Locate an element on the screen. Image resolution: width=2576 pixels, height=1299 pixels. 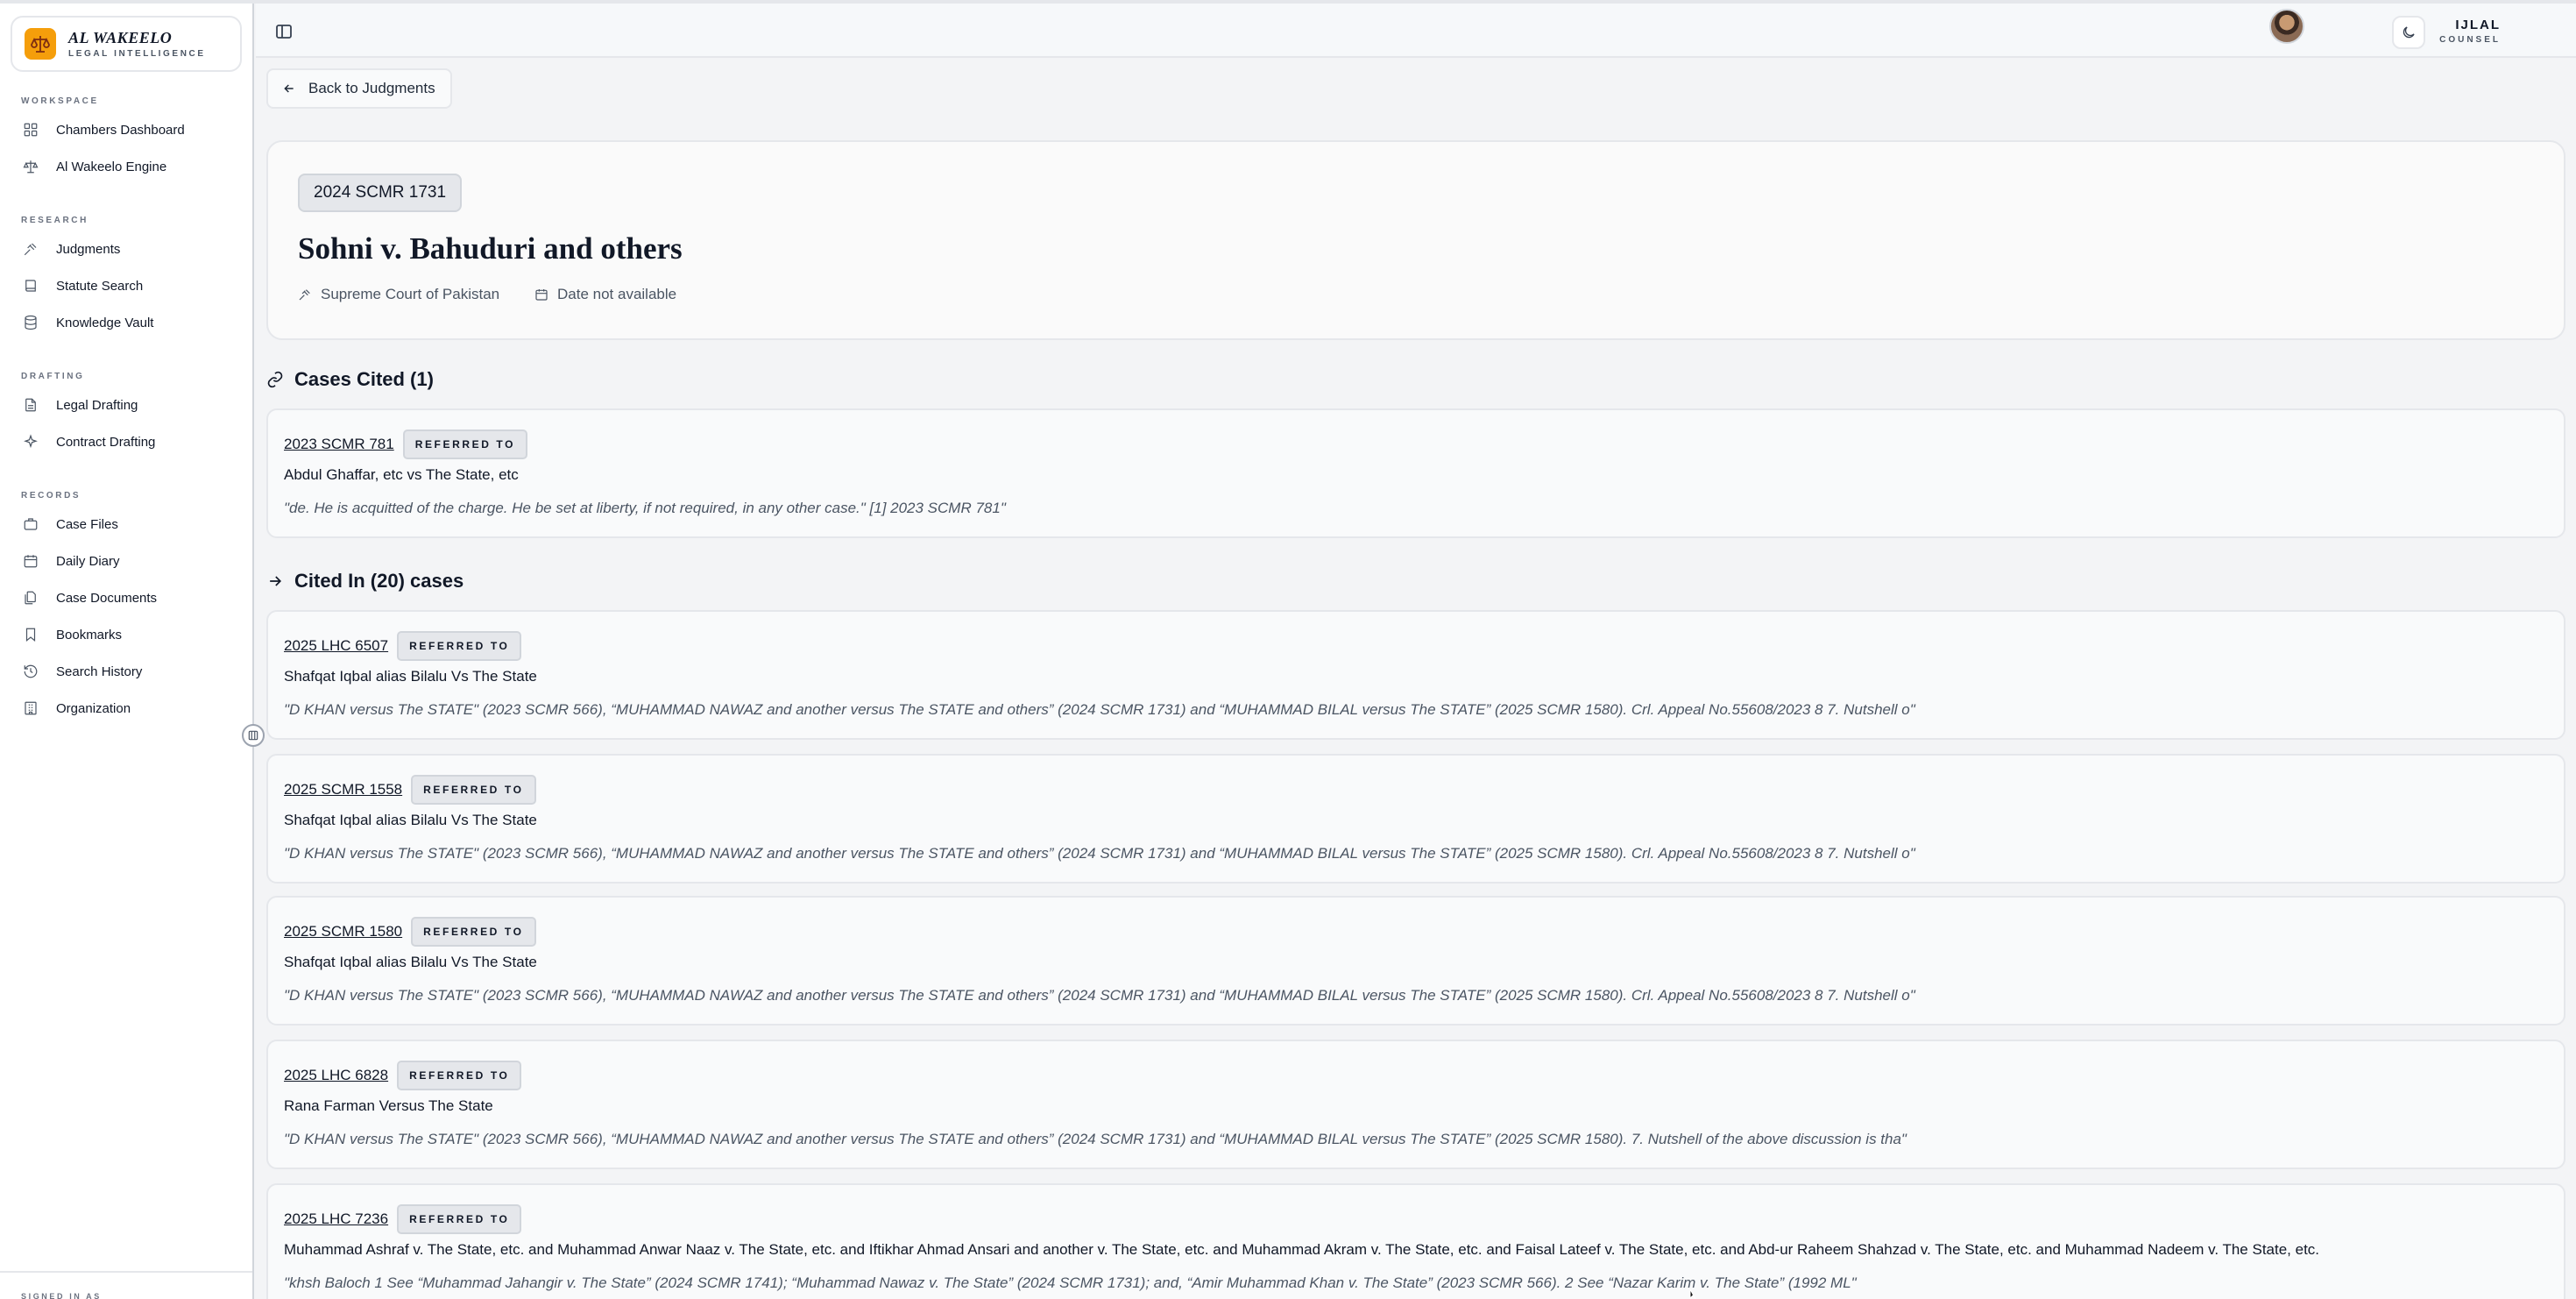
sidebar-item-label: Search History is located at coordinates (99, 671).